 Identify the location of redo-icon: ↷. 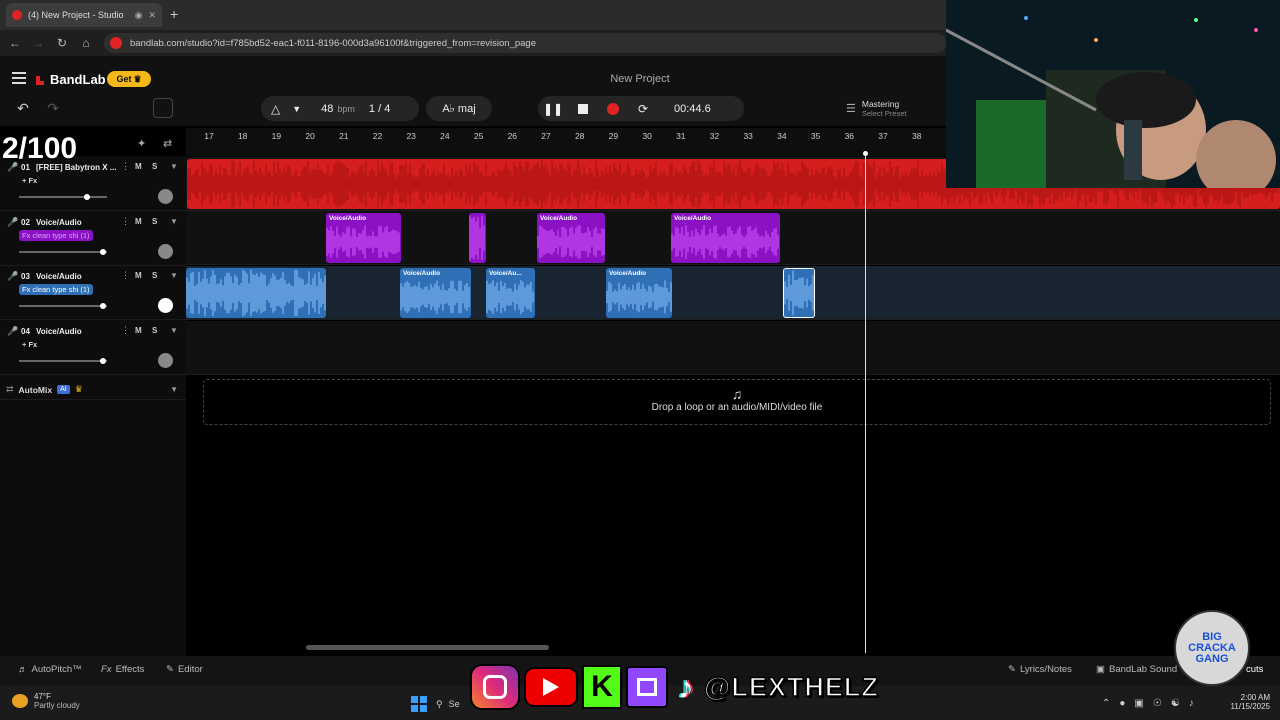
(53, 108).